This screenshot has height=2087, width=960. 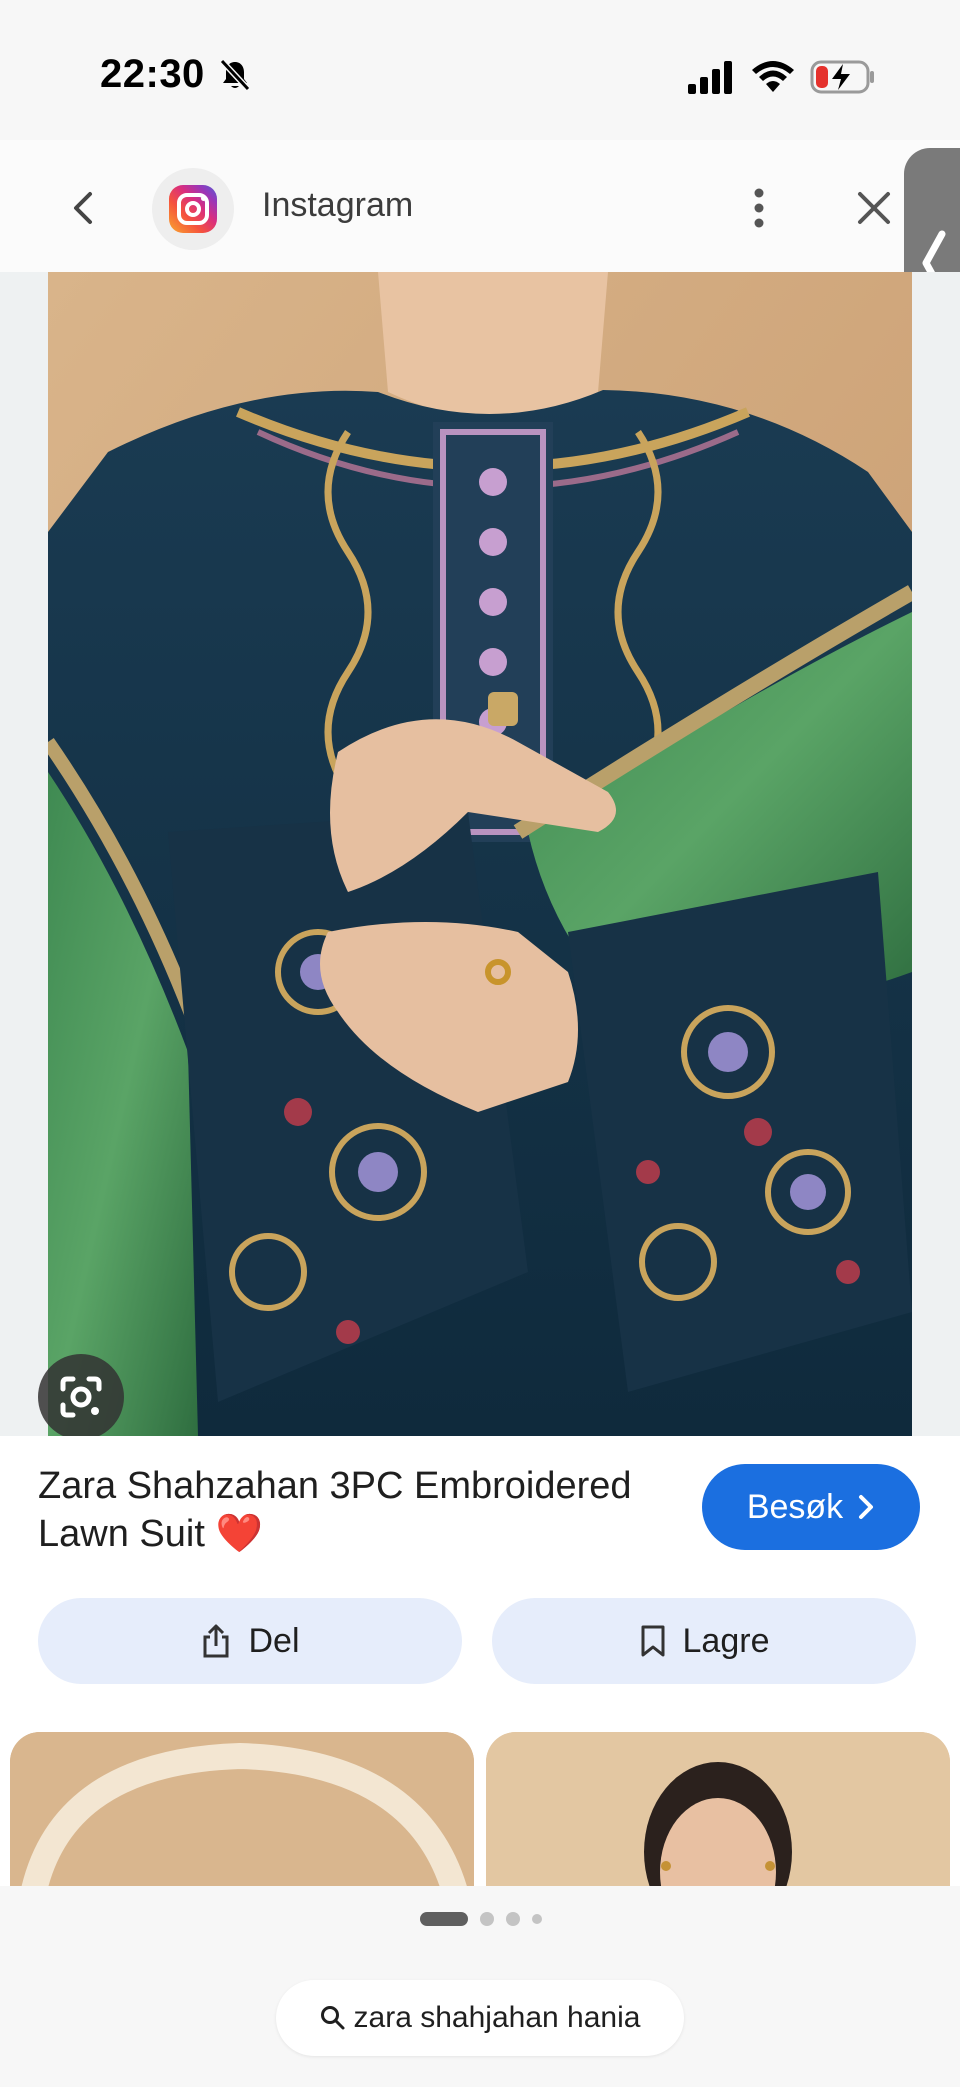 I want to click on save-button: Lagre, so click(x=704, y=1641).